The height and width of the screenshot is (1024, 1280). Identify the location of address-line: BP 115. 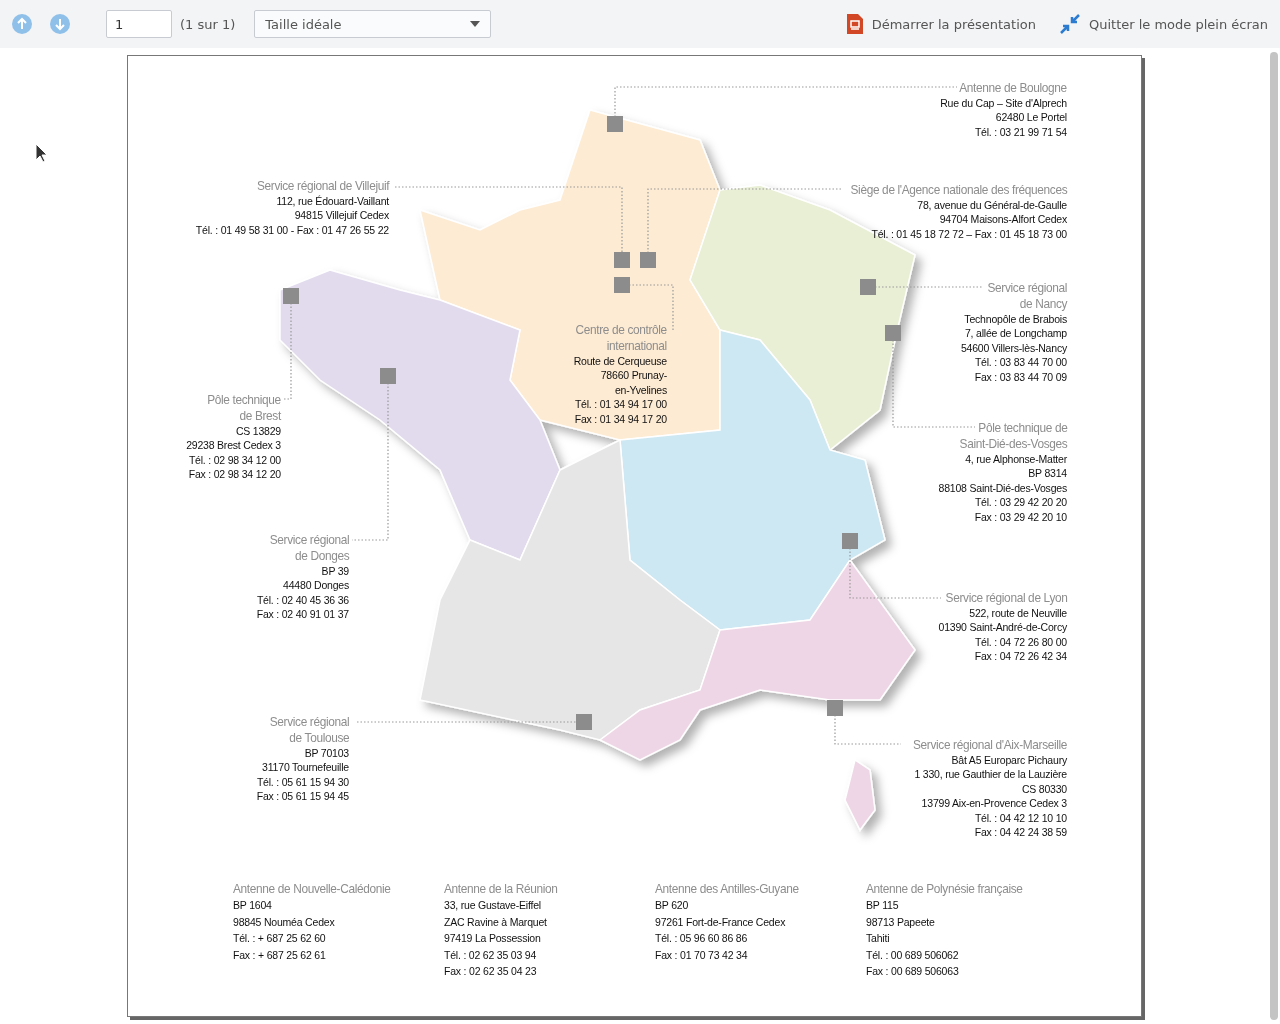
(883, 905).